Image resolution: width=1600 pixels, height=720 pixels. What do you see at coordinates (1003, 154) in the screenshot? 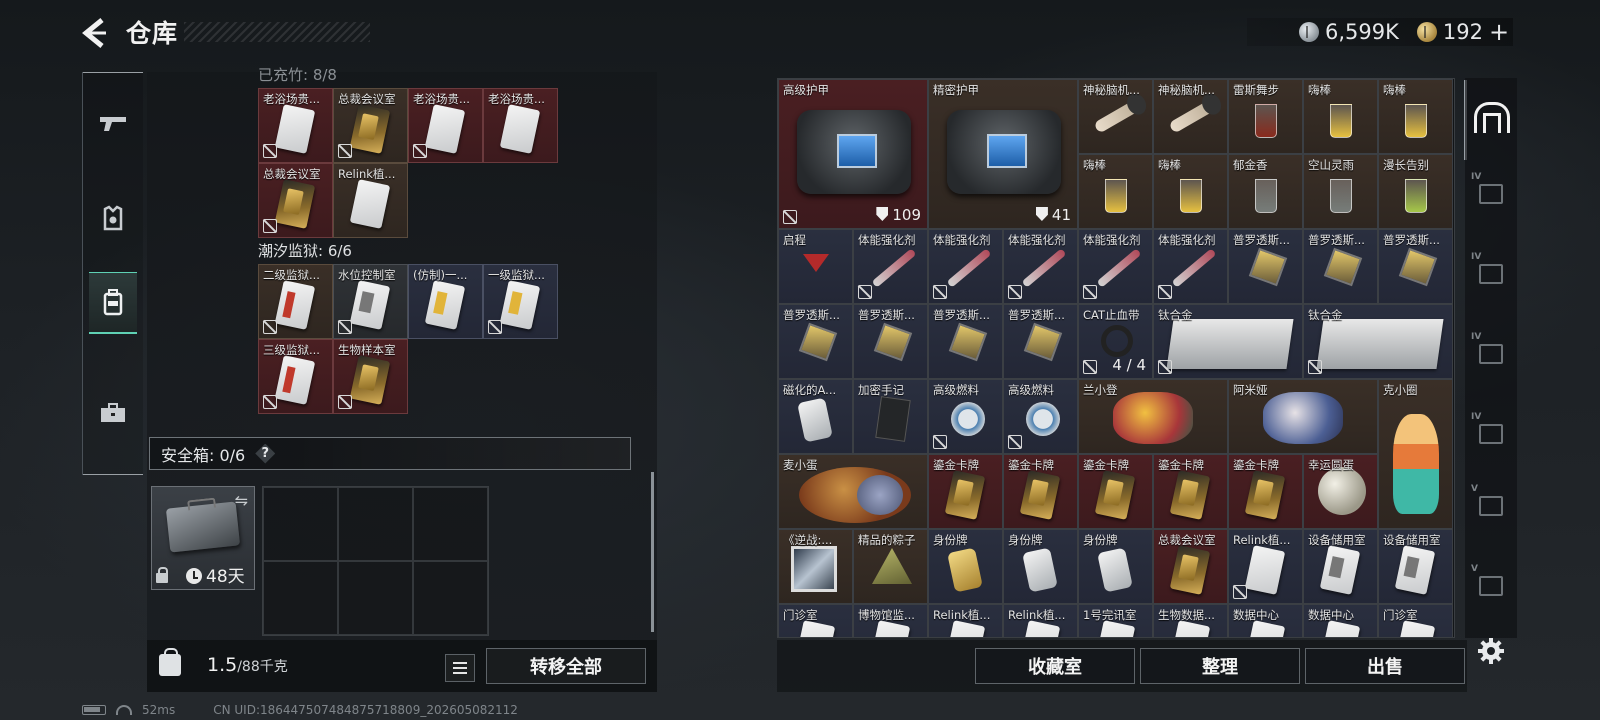
I see `inventory-item: 精密护甲 41` at bounding box center [1003, 154].